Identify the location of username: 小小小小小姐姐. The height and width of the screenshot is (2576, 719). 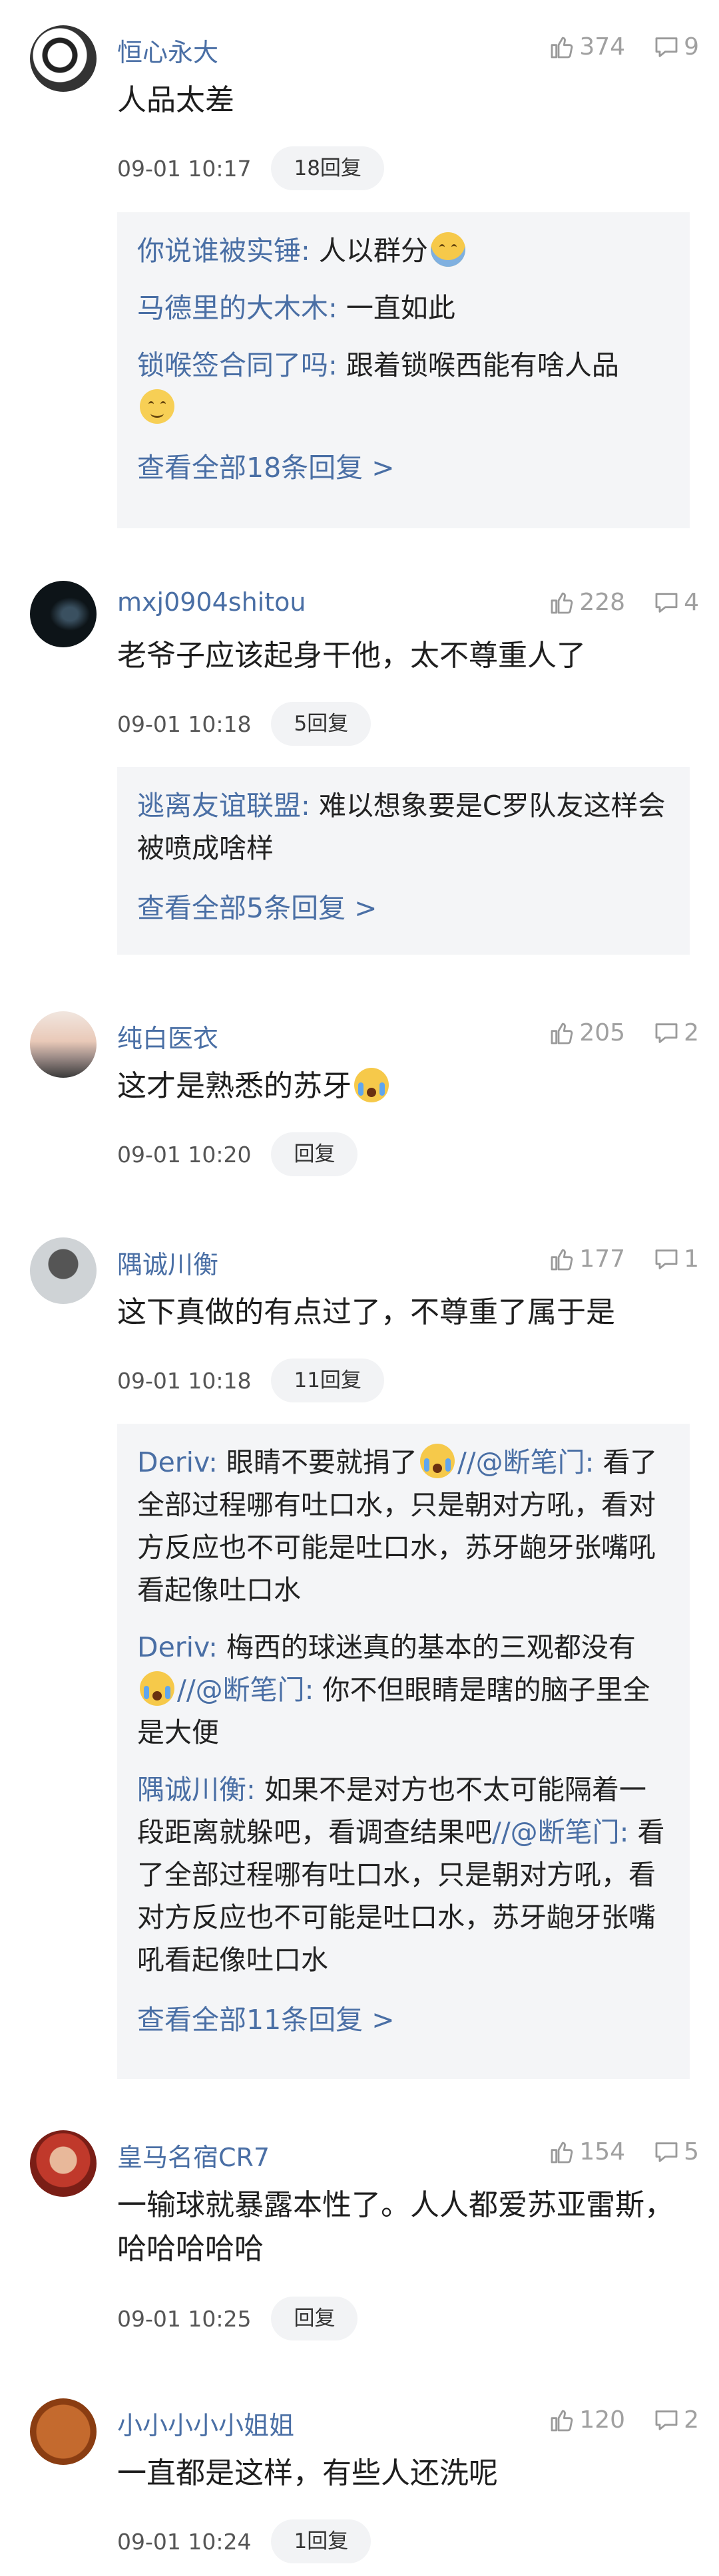
(205, 2423).